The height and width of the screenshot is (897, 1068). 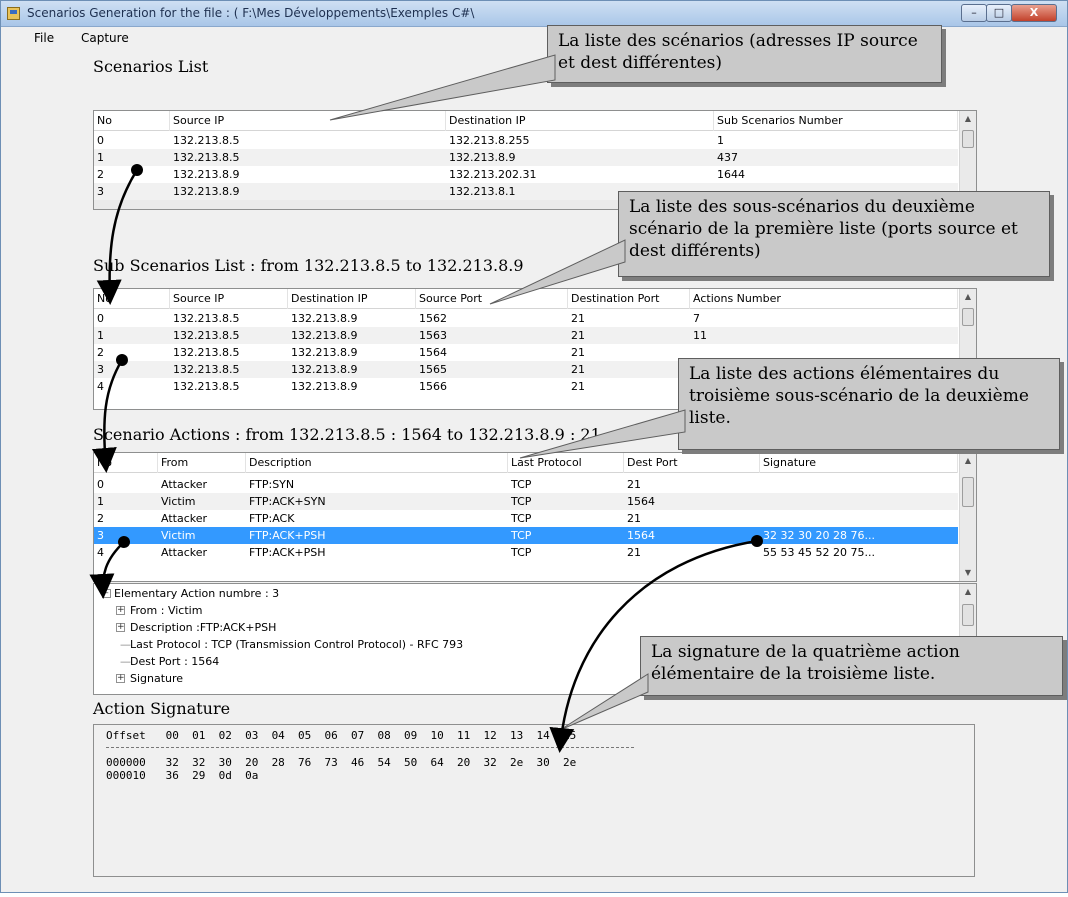 What do you see at coordinates (44, 38) in the screenshot?
I see `menu-file: File` at bounding box center [44, 38].